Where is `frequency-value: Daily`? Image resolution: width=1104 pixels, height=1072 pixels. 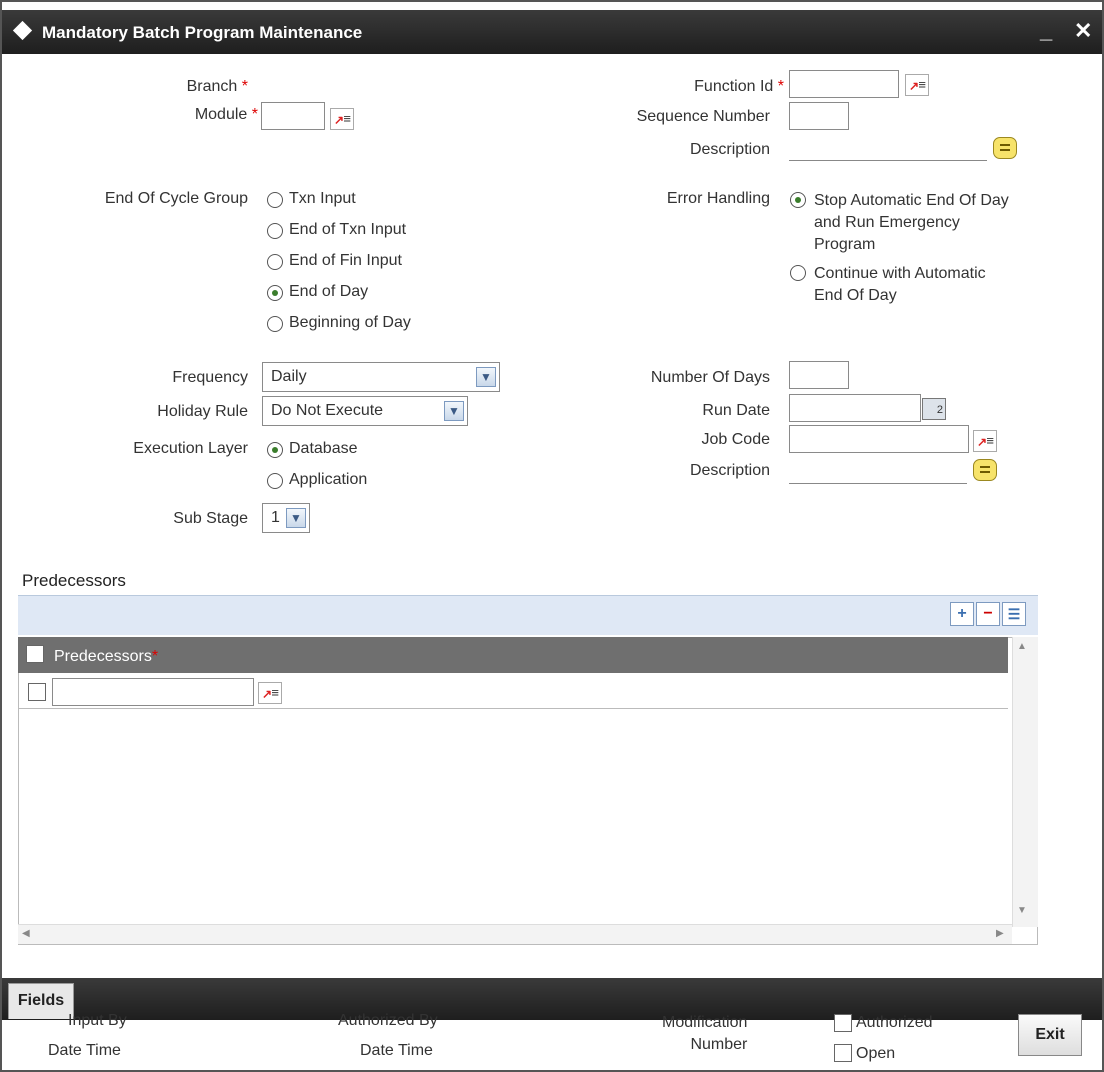
frequency-value: Daily is located at coordinates (289, 376).